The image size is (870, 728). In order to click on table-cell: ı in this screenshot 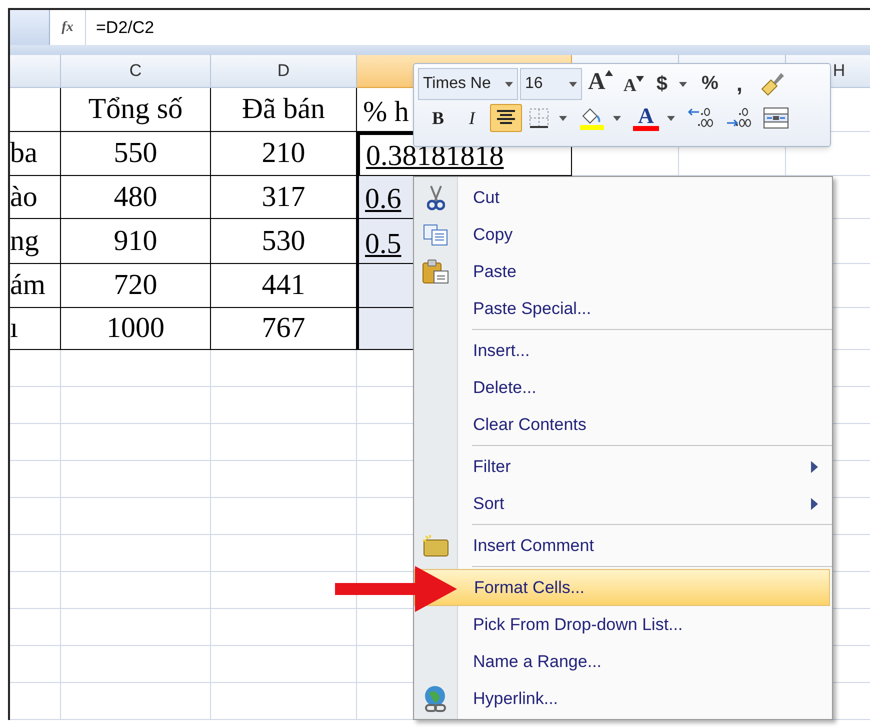, I will do `click(35, 329)`.